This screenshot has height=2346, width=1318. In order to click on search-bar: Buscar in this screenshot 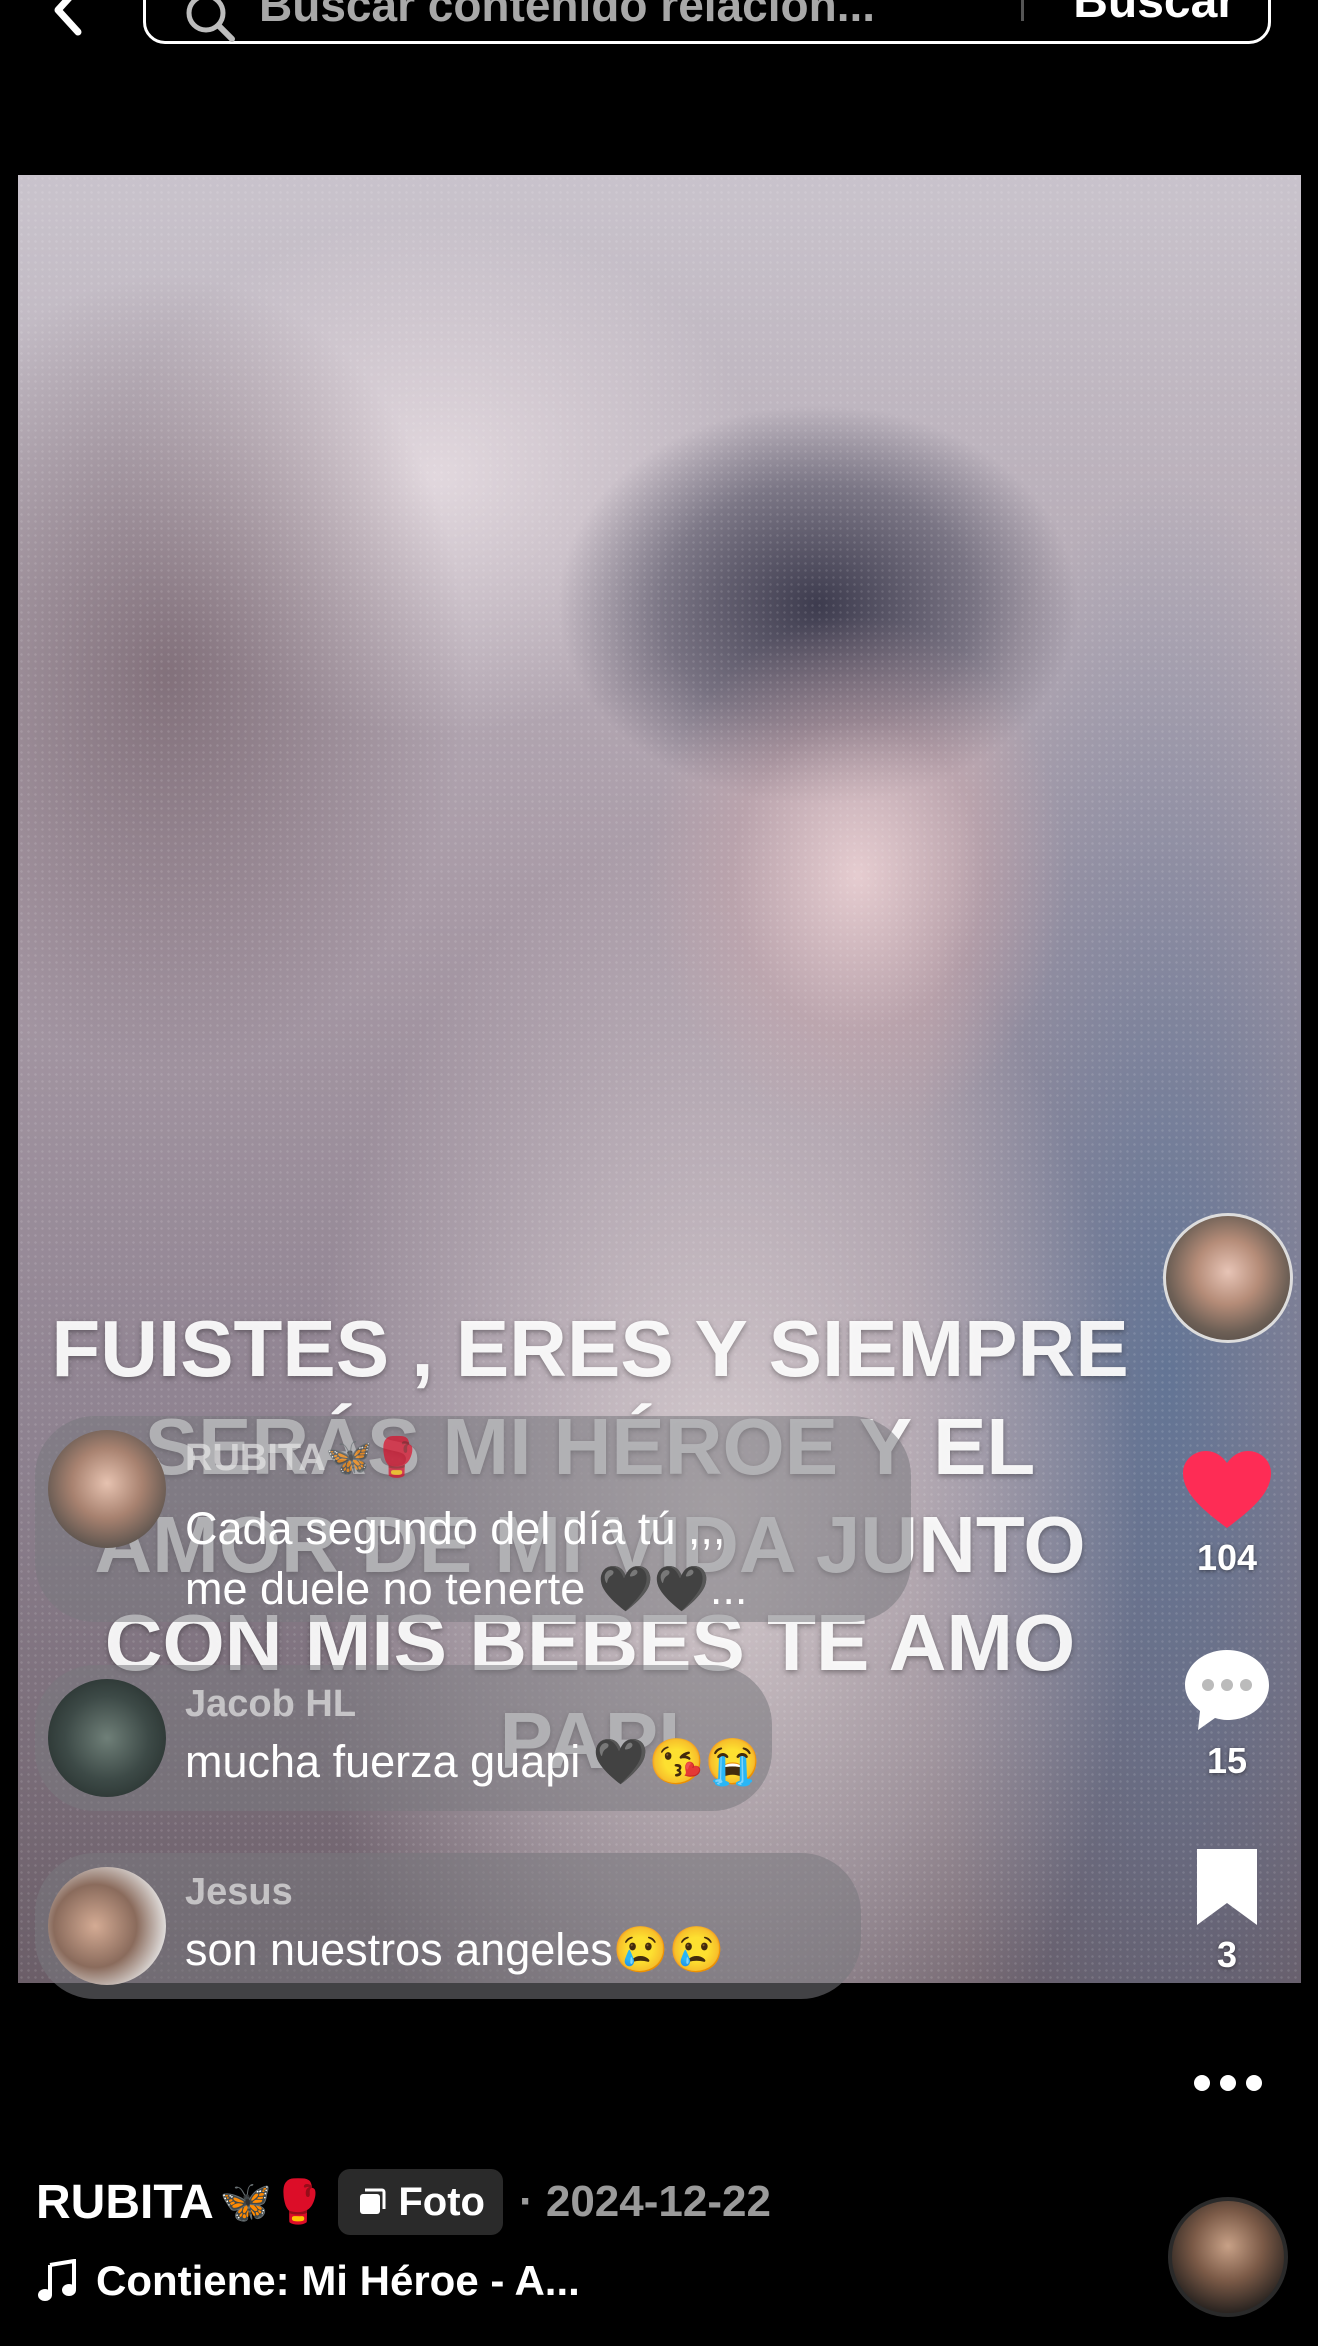, I will do `click(707, 22)`.